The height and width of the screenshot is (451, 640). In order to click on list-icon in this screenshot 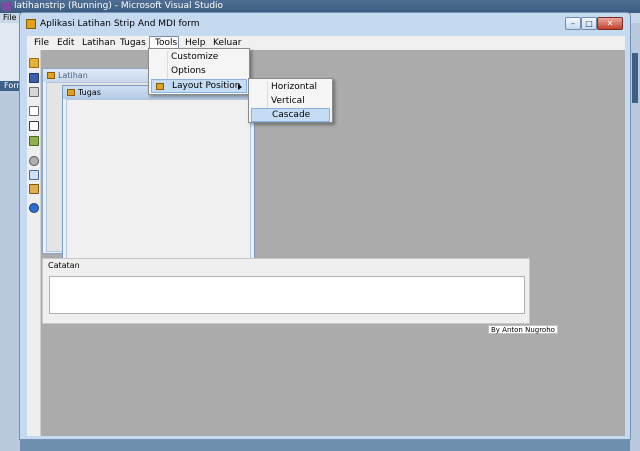, I will do `click(34, 126)`.